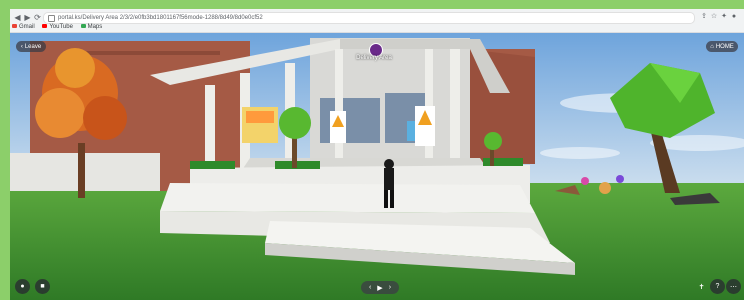  What do you see at coordinates (704, 17) in the screenshot?
I see `share-icon: ⇪` at bounding box center [704, 17].